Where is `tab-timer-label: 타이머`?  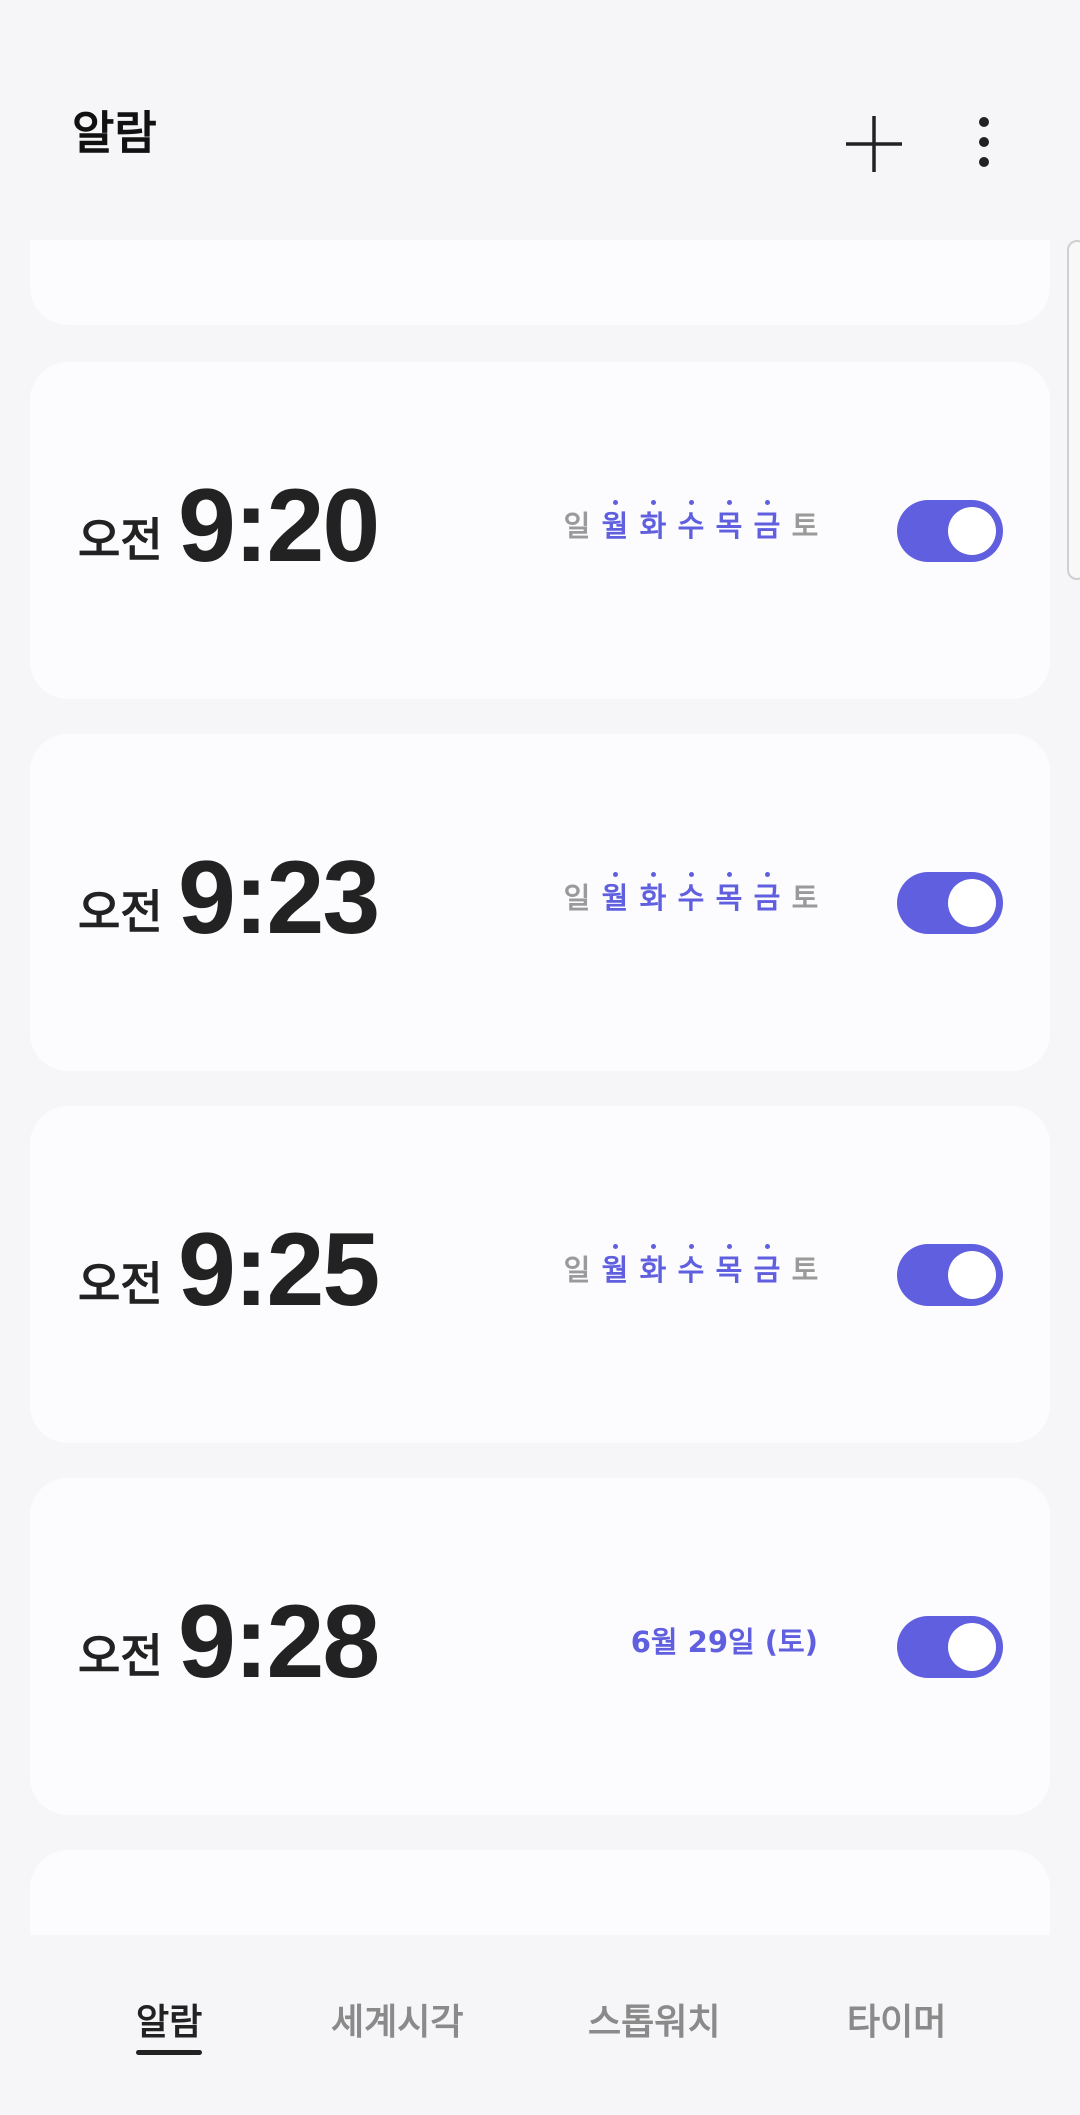
tab-timer-label: 타이머 is located at coordinates (897, 2022).